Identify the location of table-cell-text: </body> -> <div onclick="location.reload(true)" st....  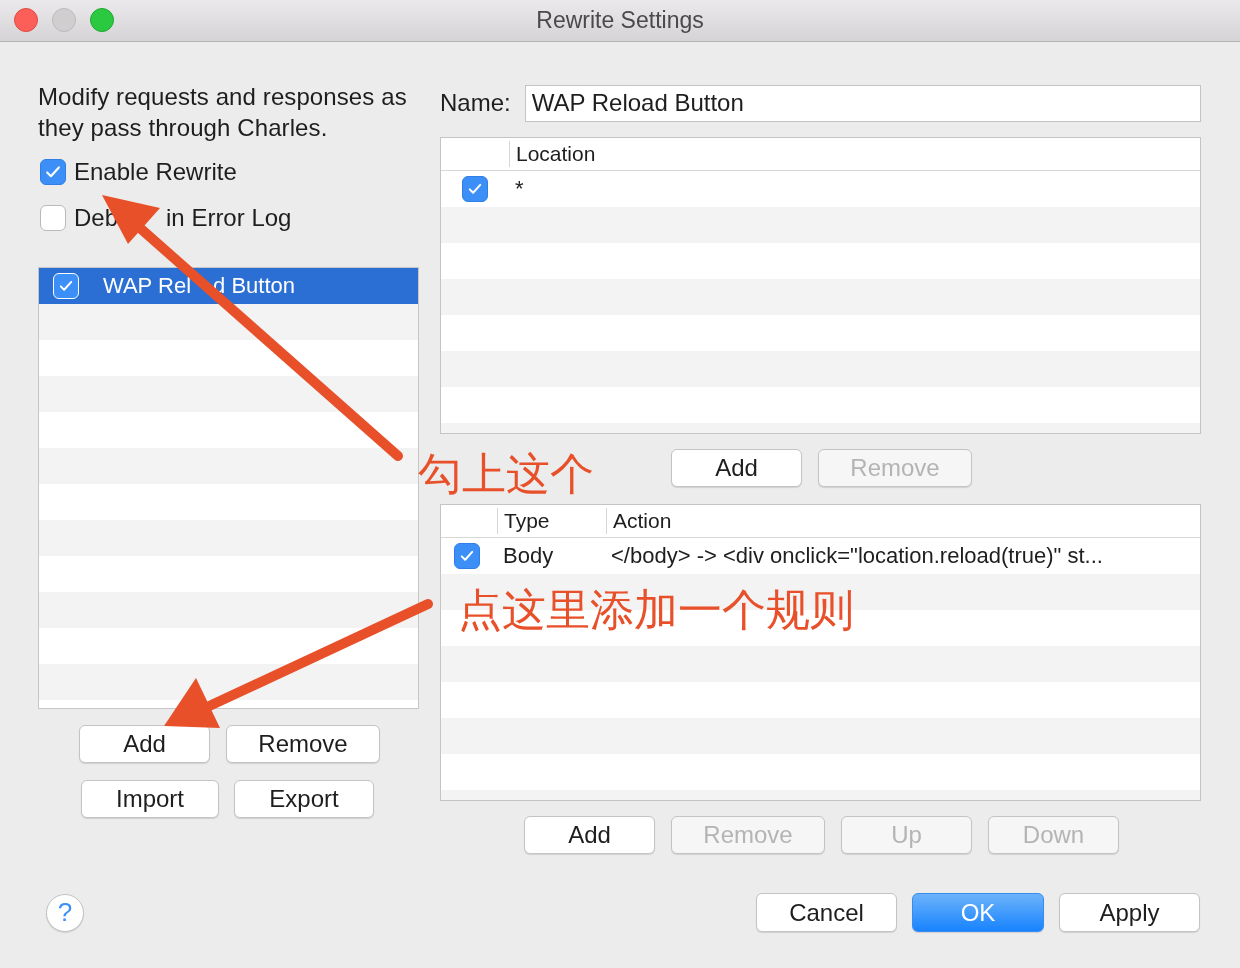
(857, 556).